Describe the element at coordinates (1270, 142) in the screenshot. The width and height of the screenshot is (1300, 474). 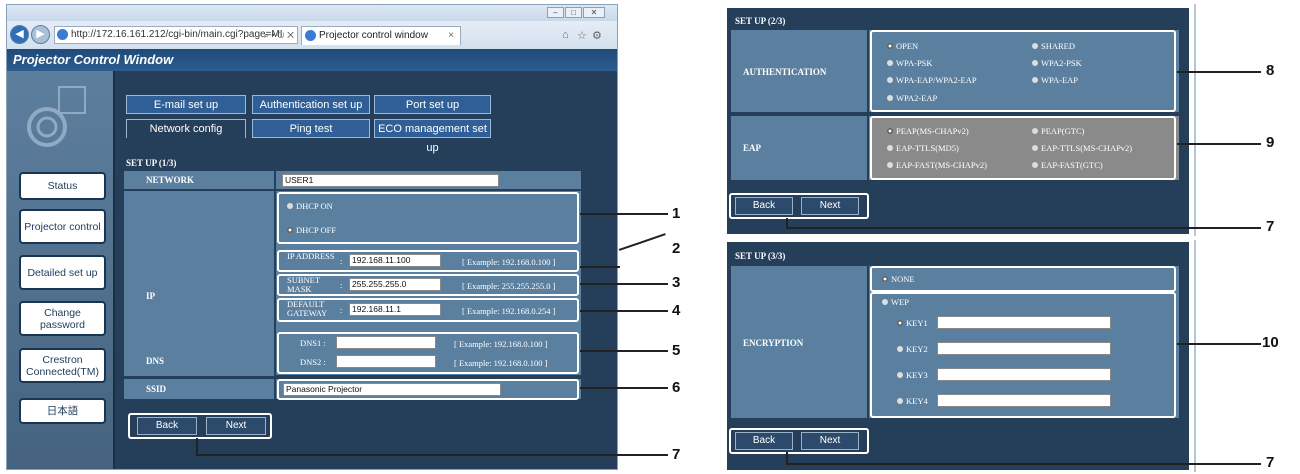
I see `callout-9: 9` at that location.